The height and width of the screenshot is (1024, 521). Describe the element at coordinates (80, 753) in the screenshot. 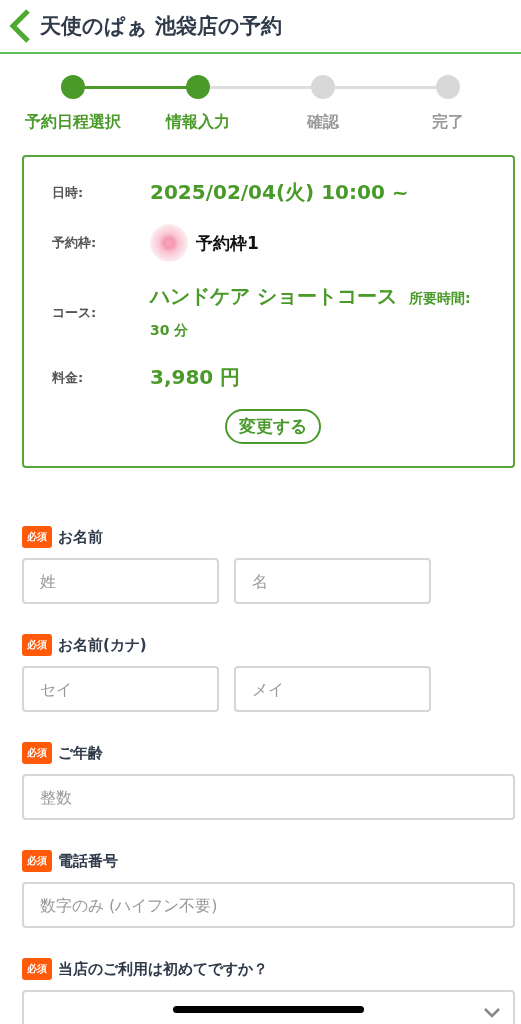

I see `field-label: ご年齢` at that location.